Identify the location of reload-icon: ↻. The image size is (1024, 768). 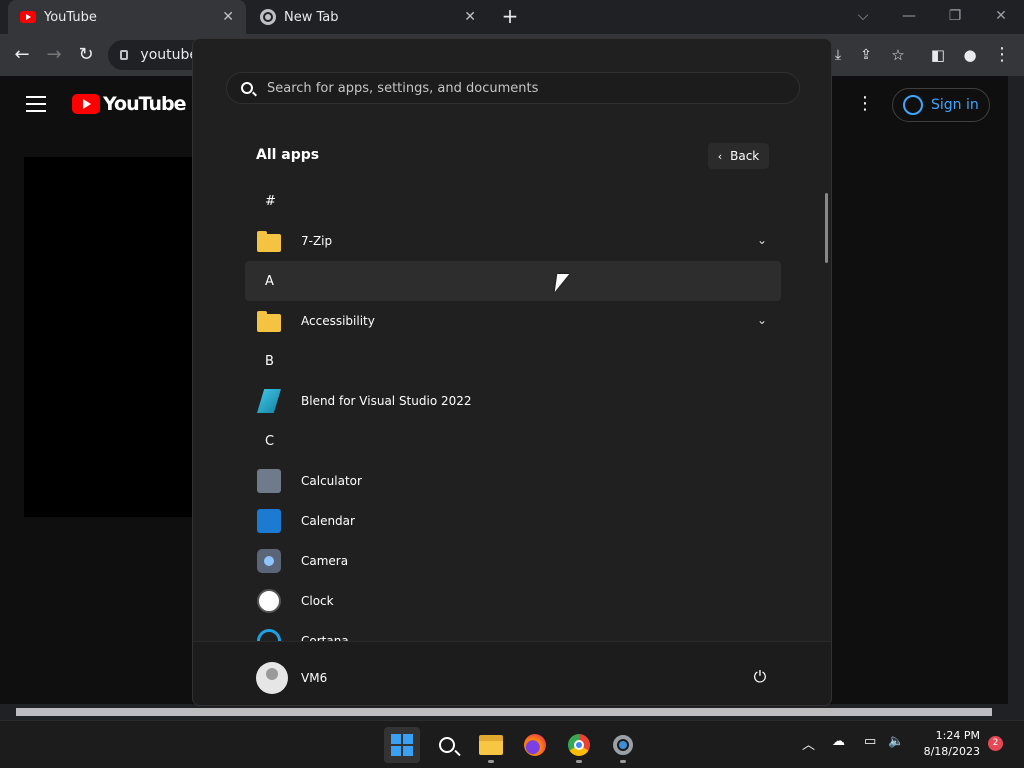
(86, 55).